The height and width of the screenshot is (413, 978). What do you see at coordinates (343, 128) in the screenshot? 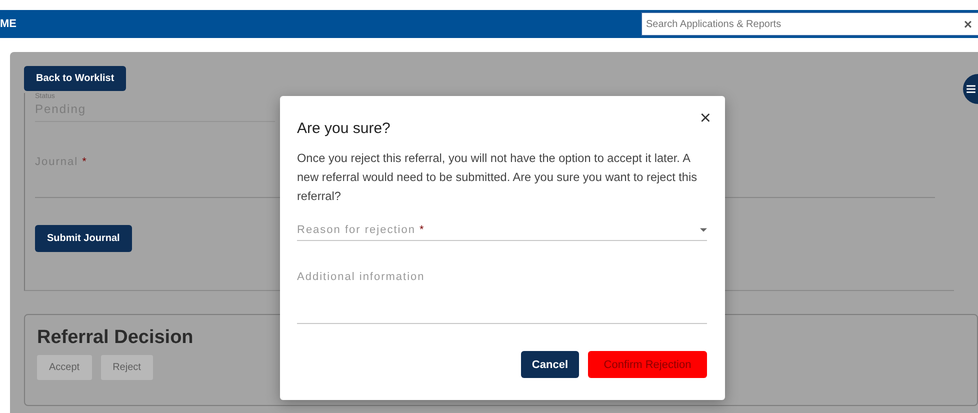
I see `dialog-title: Are you sure?` at bounding box center [343, 128].